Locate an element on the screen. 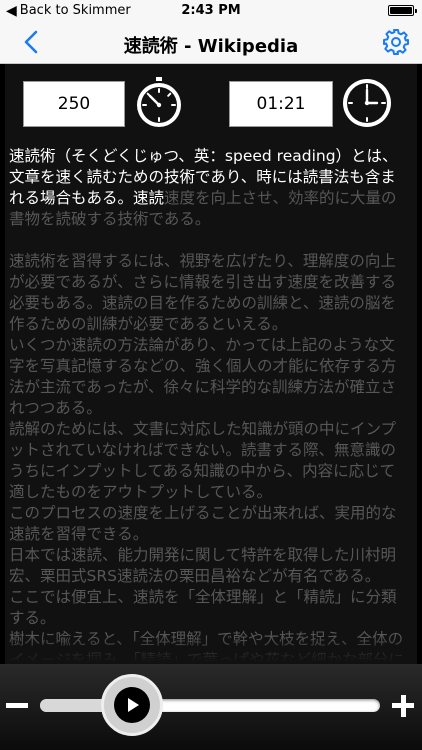 The height and width of the screenshot is (750, 422). progress-slider is located at coordinates (210, 705).